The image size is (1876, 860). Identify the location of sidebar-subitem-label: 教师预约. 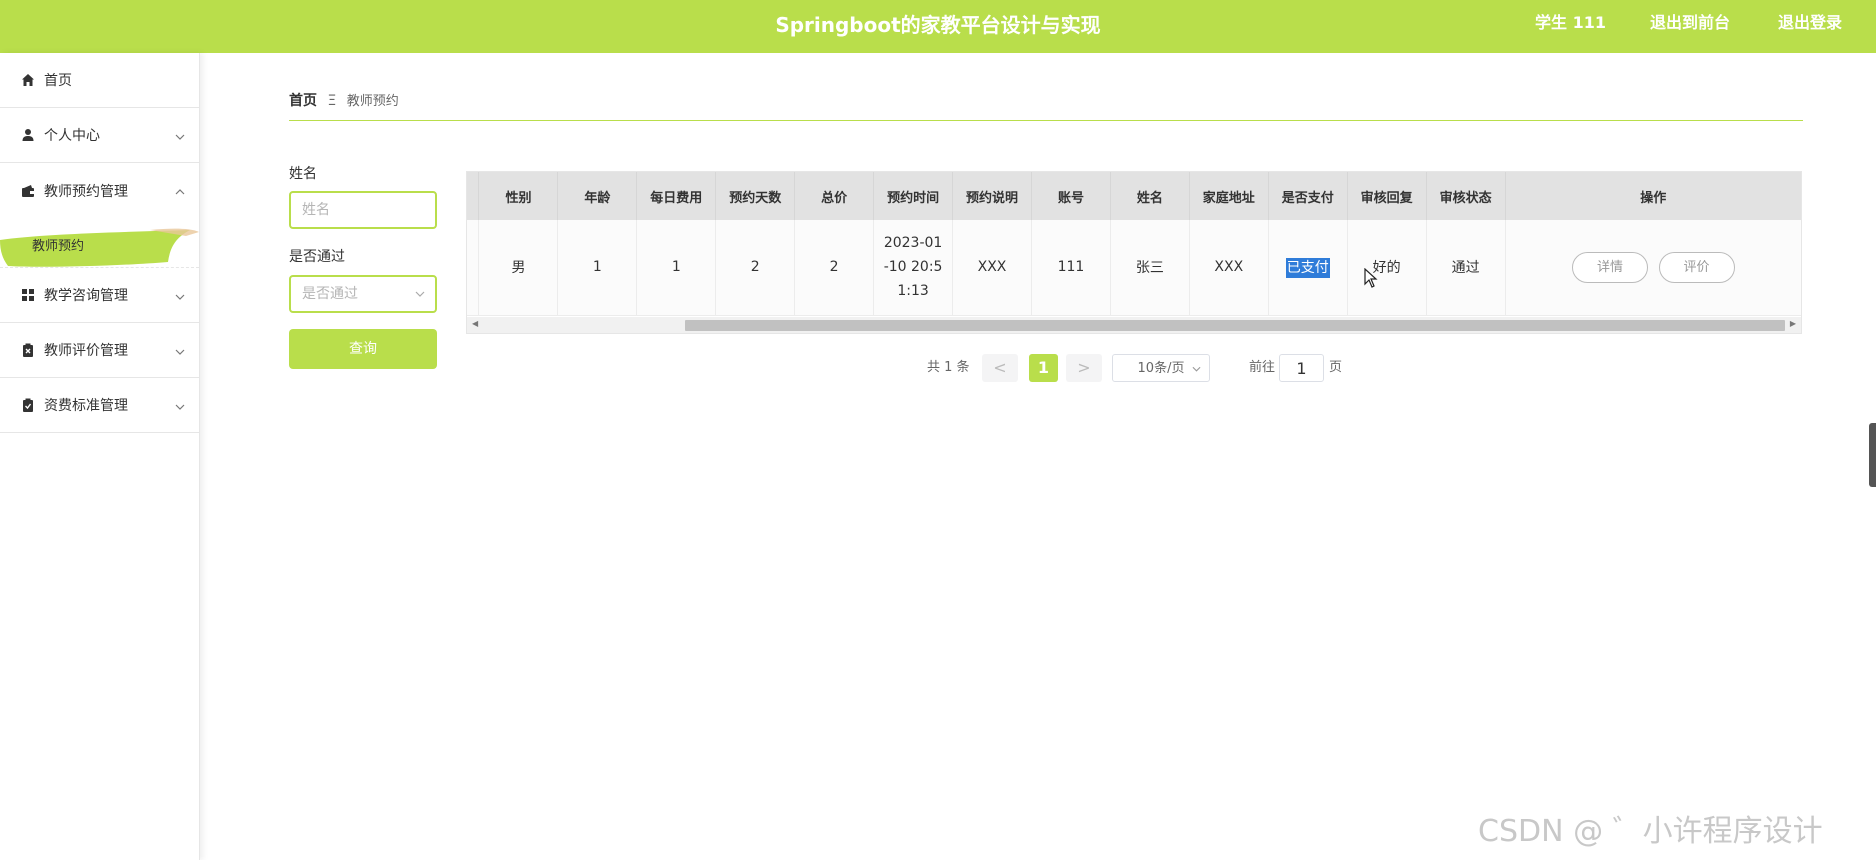
(58, 246).